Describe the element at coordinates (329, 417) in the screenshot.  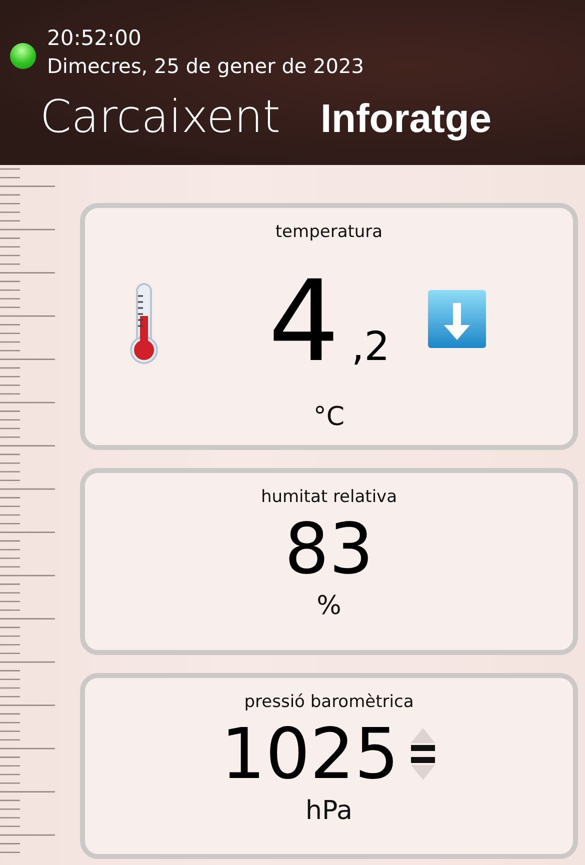
I see `unit-label: °C` at that location.